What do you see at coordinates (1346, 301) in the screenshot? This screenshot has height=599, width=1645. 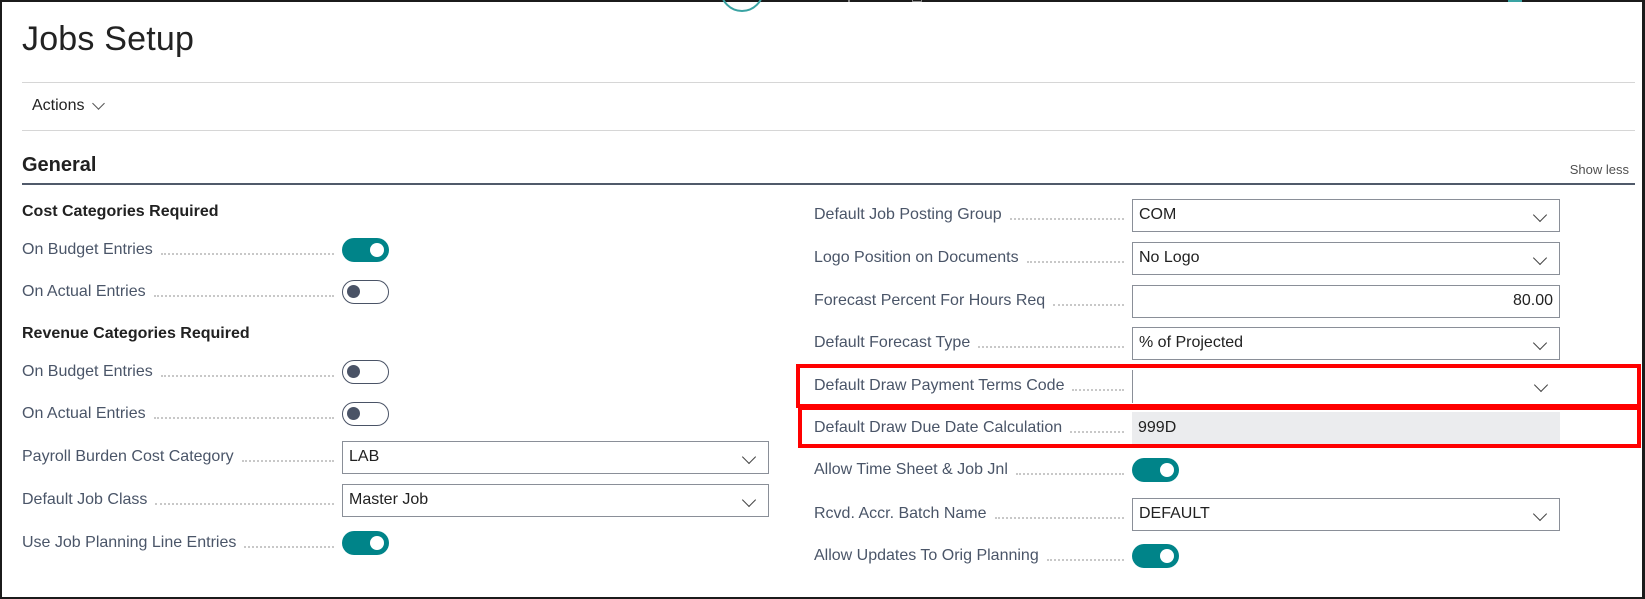 I see `forecast-percent-input: 80.00` at bounding box center [1346, 301].